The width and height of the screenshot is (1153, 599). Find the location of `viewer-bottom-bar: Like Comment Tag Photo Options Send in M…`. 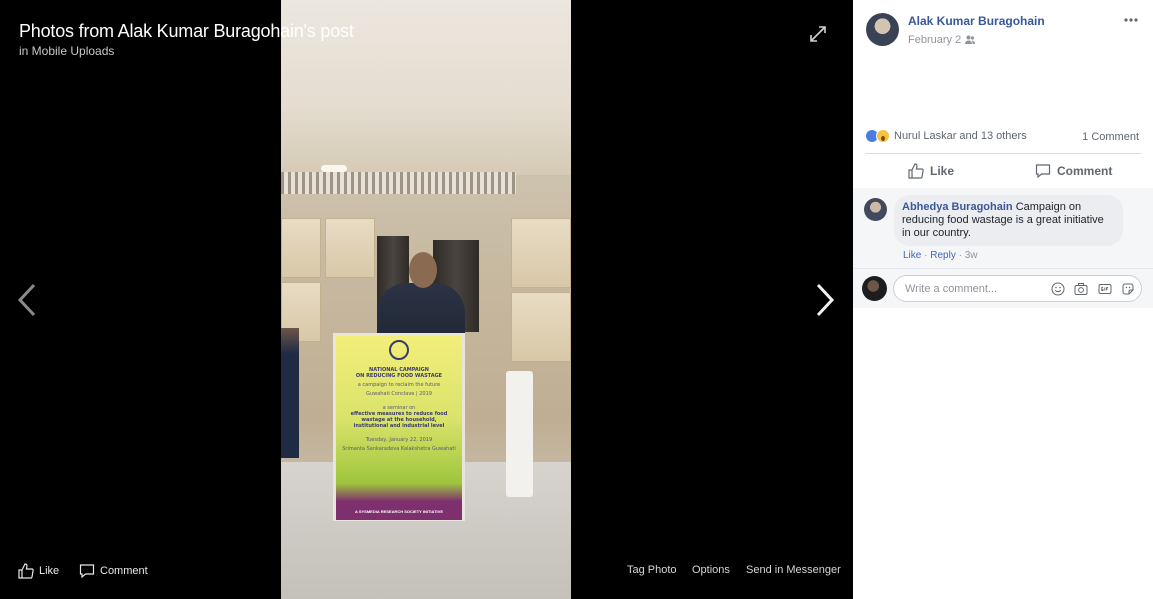

viewer-bottom-bar: Like Comment Tag Photo Options Send in M… is located at coordinates (426, 571).